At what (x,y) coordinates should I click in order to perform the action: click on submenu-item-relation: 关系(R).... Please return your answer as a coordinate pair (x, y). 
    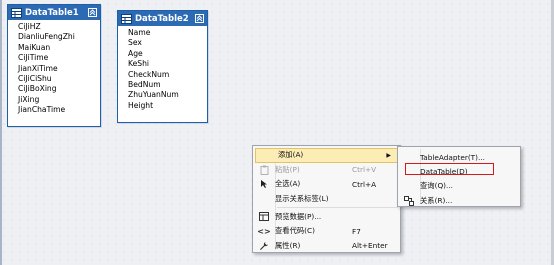
    Looking at the image, I should click on (459, 201).